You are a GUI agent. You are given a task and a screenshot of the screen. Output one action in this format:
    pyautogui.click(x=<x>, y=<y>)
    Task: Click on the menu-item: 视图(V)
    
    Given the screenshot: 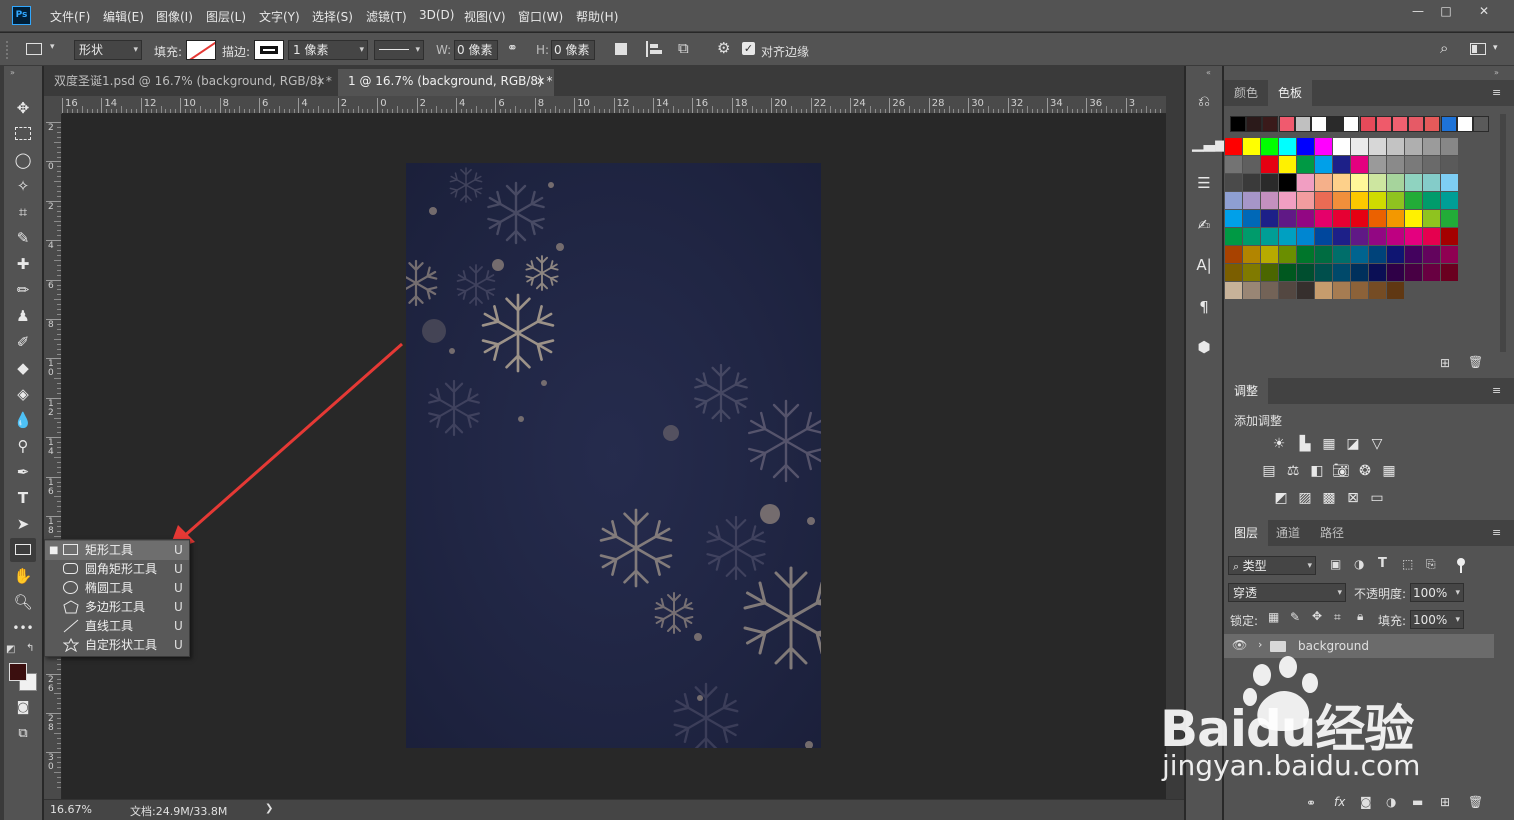 What is the action you would take?
    pyautogui.click(x=485, y=16)
    